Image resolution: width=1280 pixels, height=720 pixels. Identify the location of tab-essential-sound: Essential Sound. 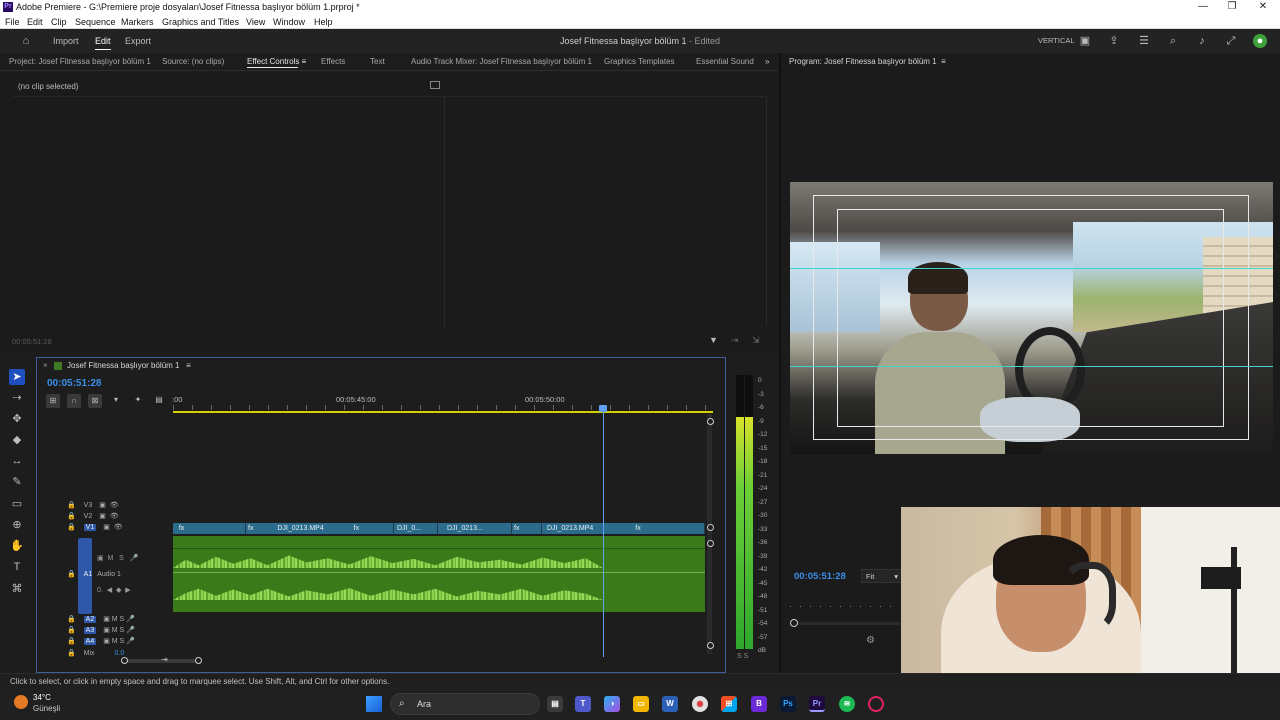
(725, 61).